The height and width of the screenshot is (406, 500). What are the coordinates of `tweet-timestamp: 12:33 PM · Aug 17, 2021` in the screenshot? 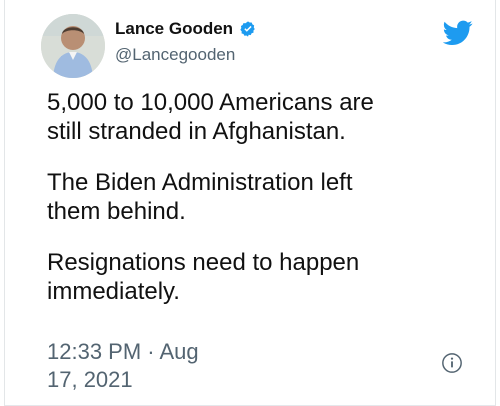 It's located at (123, 366).